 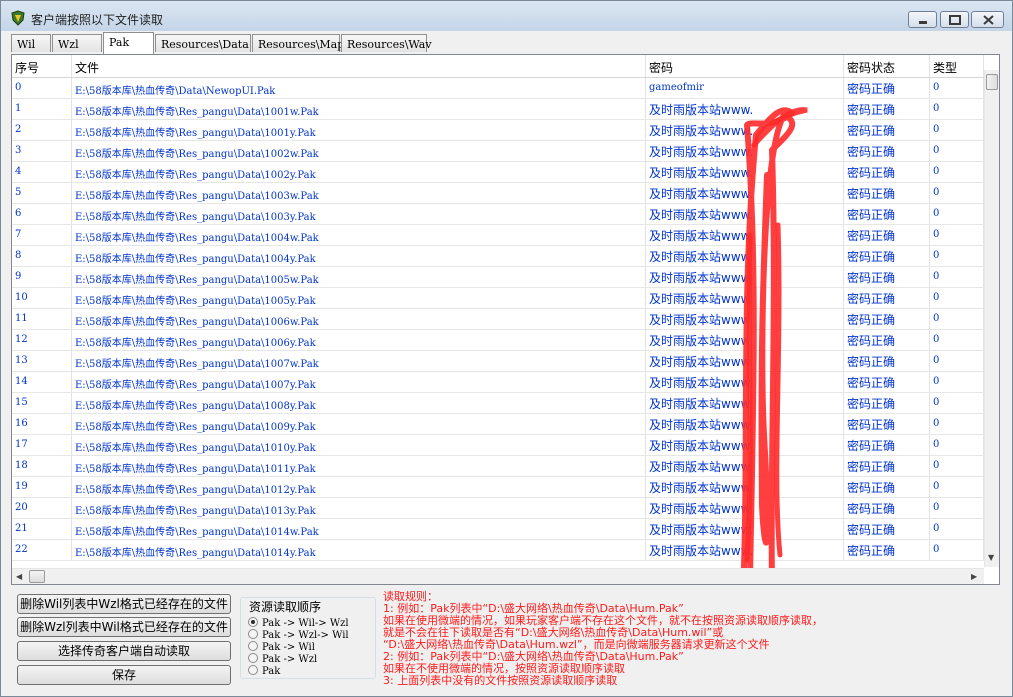 I want to click on read-order-option: Pak -> Wil, so click(x=281, y=647).